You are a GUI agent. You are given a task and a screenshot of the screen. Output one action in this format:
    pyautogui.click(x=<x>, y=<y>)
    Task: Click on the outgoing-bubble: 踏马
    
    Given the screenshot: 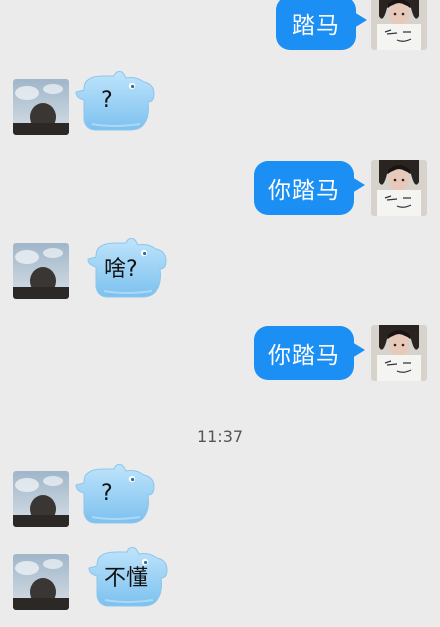 What is the action you would take?
    pyautogui.click(x=321, y=25)
    